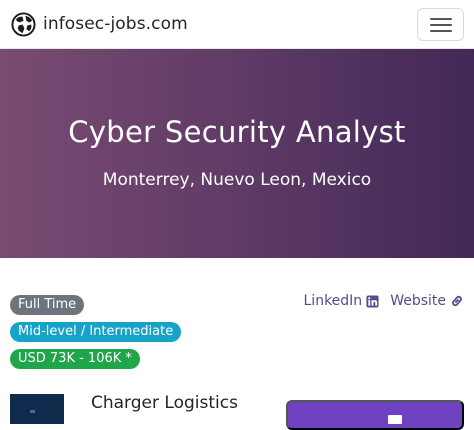  Describe the element at coordinates (96, 332) in the screenshot. I see `experience-level-badge: Mid-level / Intermediate` at that location.